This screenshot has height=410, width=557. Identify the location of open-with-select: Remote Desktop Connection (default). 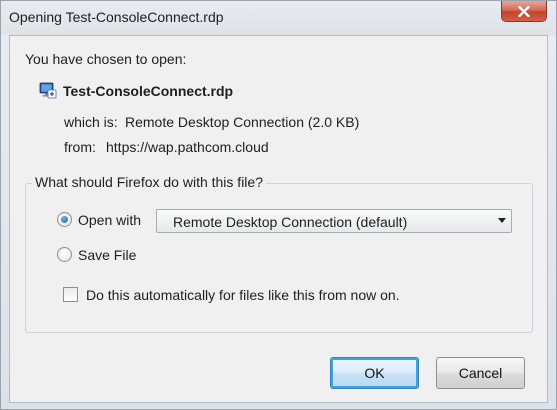
(334, 221).